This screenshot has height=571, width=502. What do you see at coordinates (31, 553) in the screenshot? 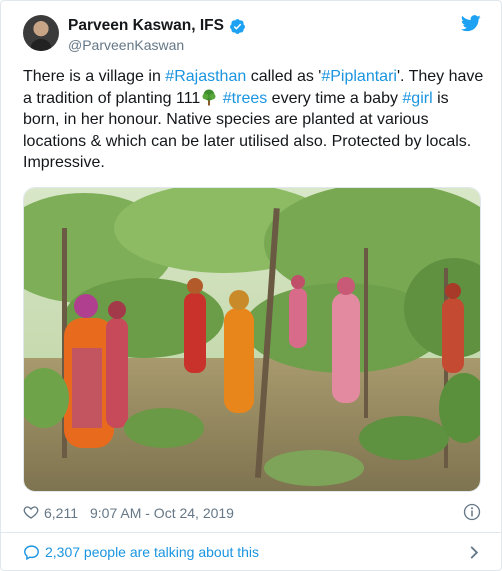
I see `comment-icon` at bounding box center [31, 553].